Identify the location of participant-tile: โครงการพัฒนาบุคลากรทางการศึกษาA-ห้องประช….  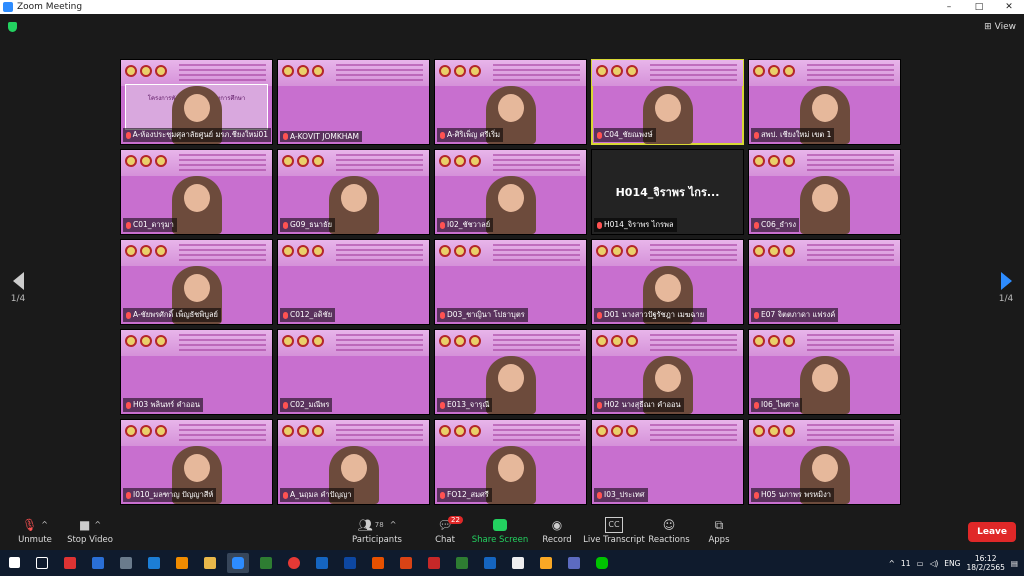
(196, 102).